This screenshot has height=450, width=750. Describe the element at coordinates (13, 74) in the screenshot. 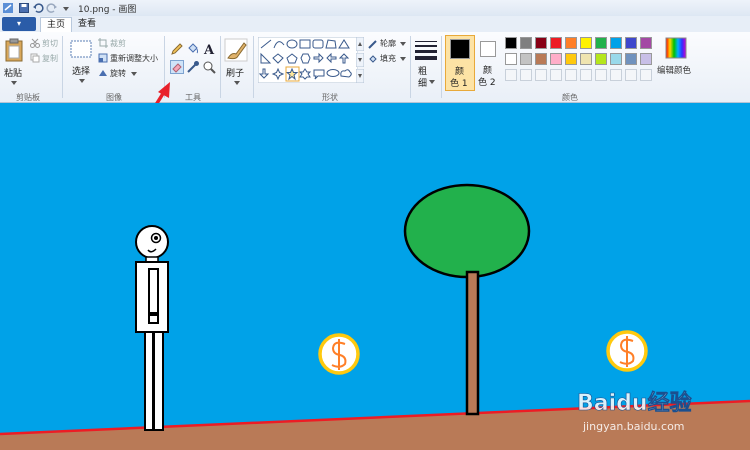

I see `paste-label: 粘贴` at that location.